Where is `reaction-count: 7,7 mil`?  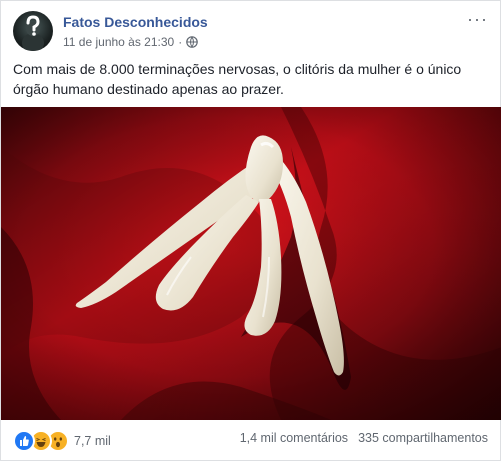
reaction-count: 7,7 mil is located at coordinates (92, 441).